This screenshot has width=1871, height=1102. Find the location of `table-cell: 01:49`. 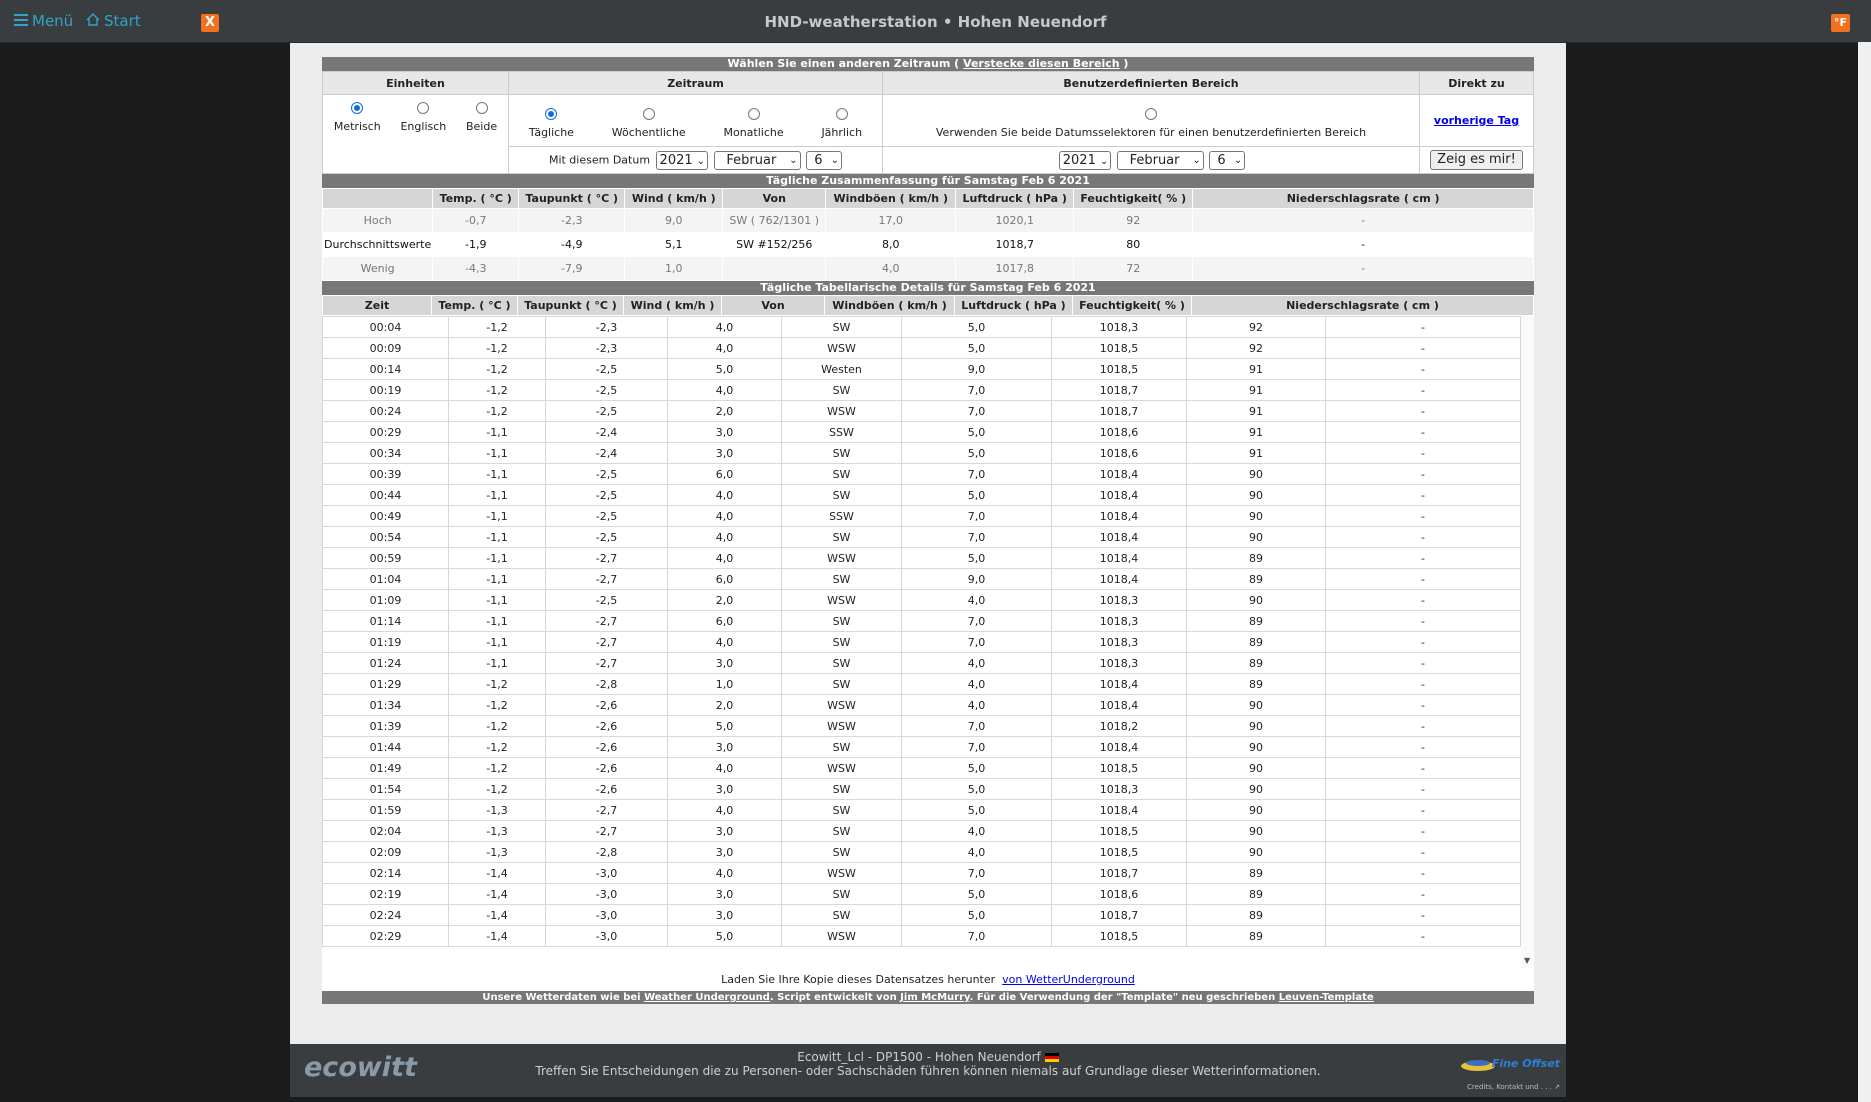

table-cell: 01:49 is located at coordinates (385, 768).